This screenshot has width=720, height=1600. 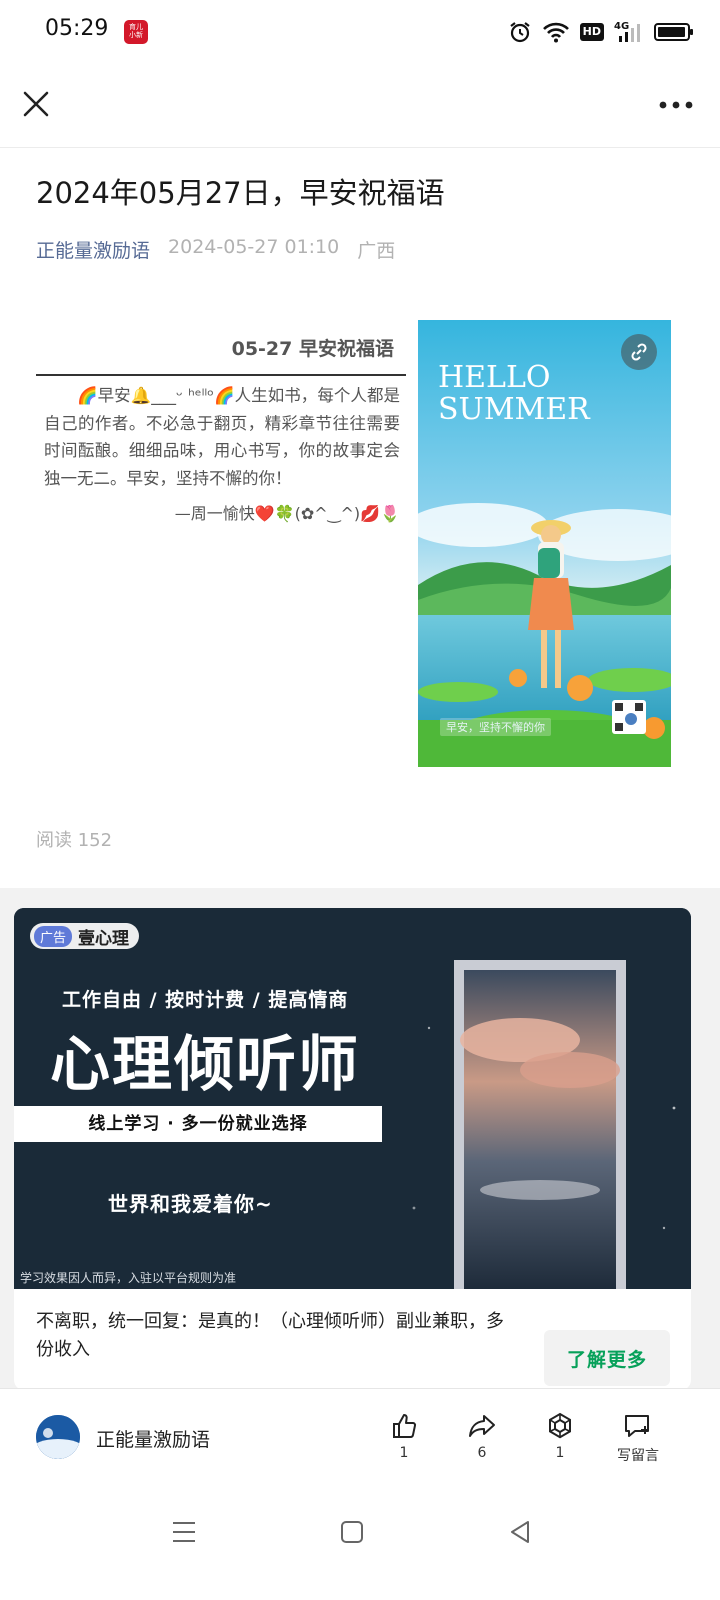 I want to click on status-icons: HD 4G, so click(x=600, y=32).